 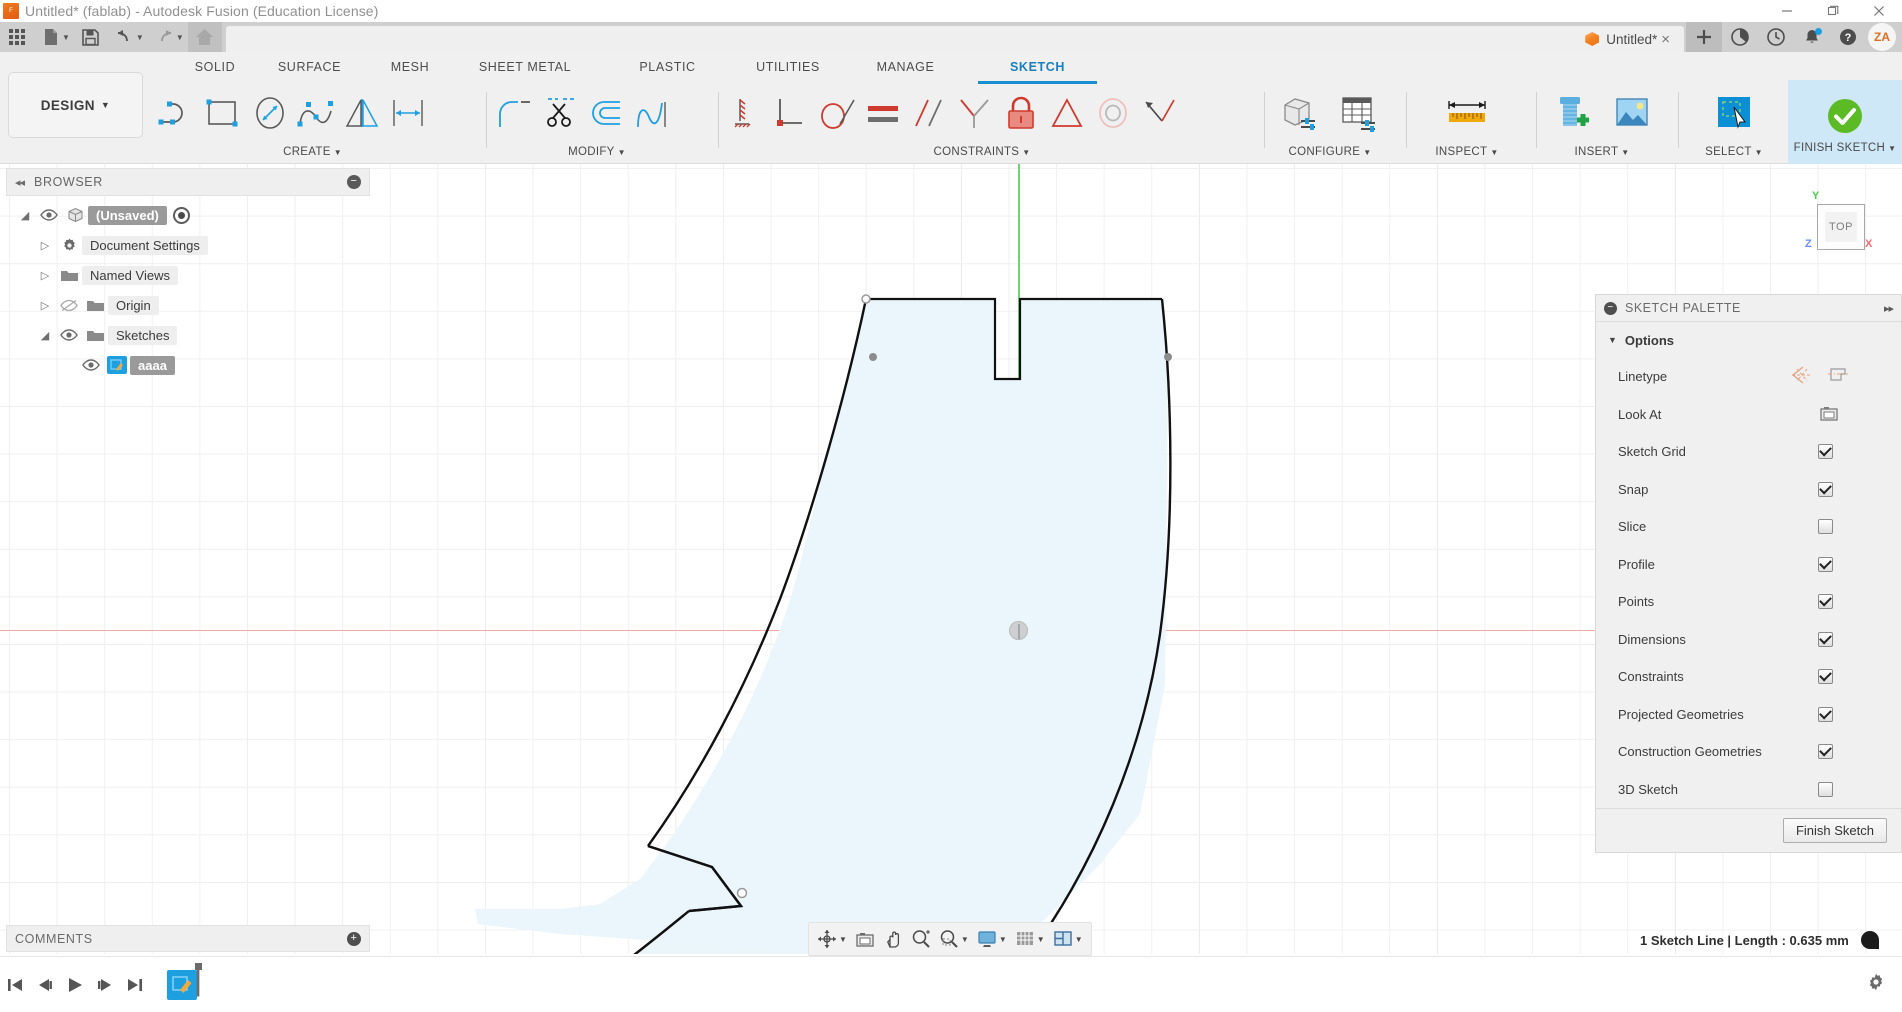 What do you see at coordinates (905, 70) in the screenshot?
I see `tab-manage: MANAGE` at bounding box center [905, 70].